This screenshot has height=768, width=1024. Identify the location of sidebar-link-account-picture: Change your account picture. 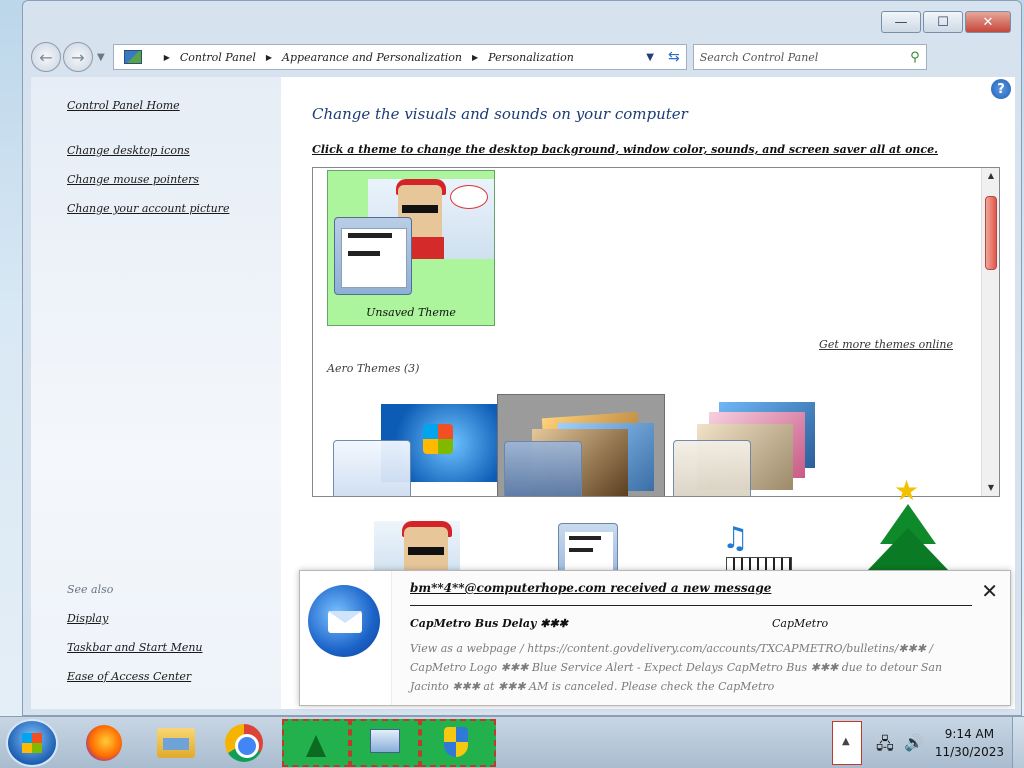
(148, 208).